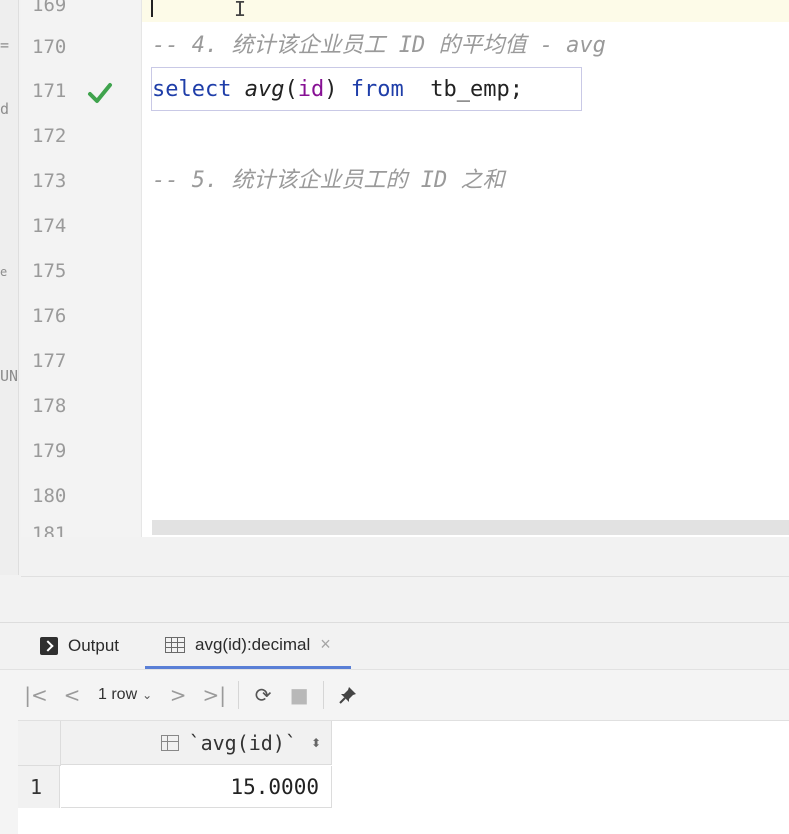  What do you see at coordinates (192, 89) in the screenshot?
I see `keyword-select: select` at bounding box center [192, 89].